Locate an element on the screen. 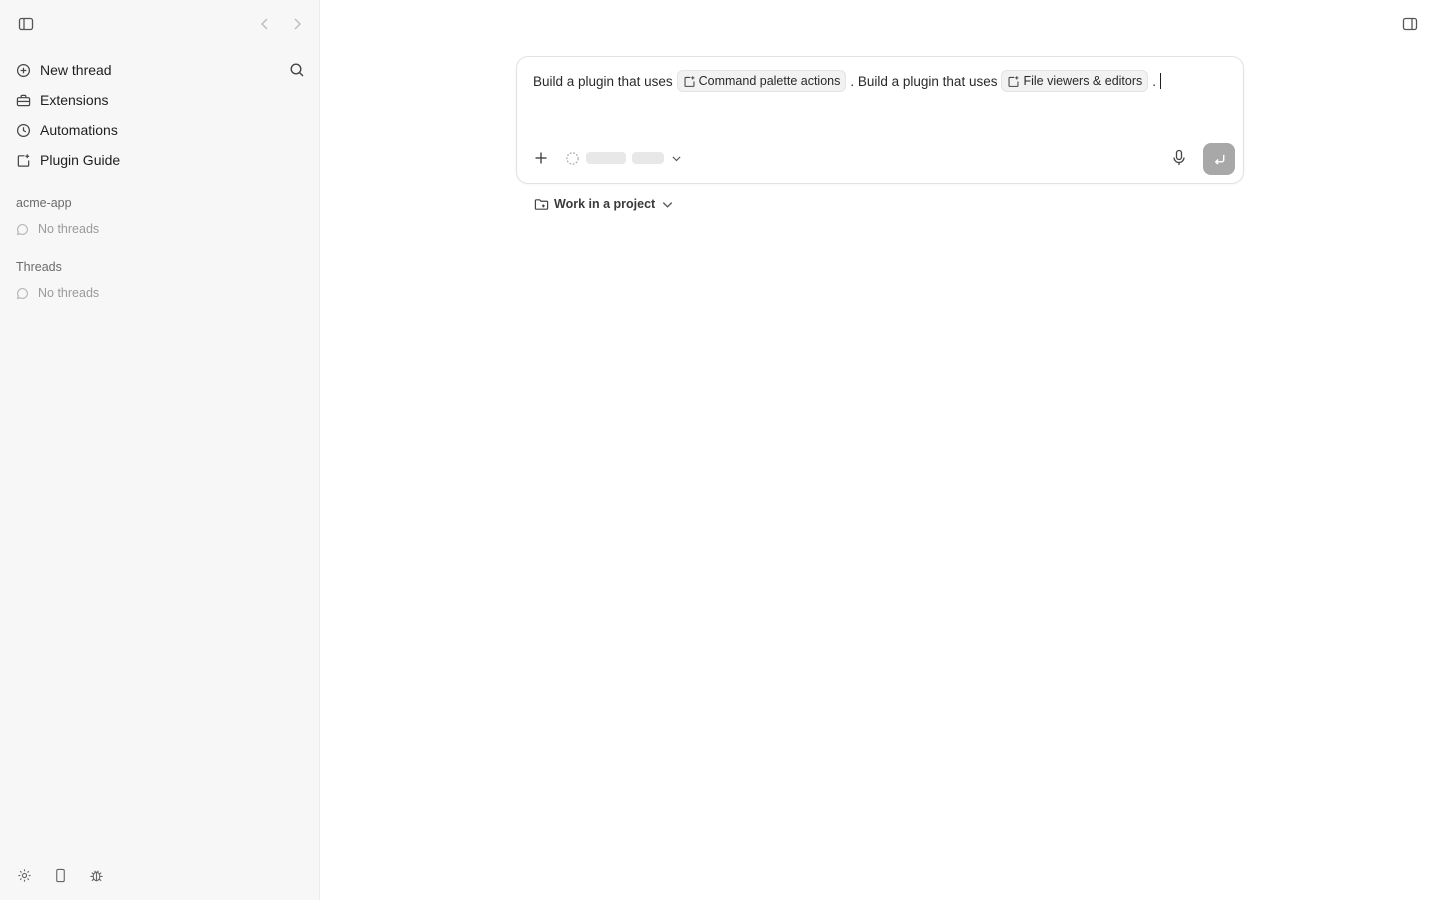 The width and height of the screenshot is (1440, 900). clock-icon is located at coordinates (23, 130).